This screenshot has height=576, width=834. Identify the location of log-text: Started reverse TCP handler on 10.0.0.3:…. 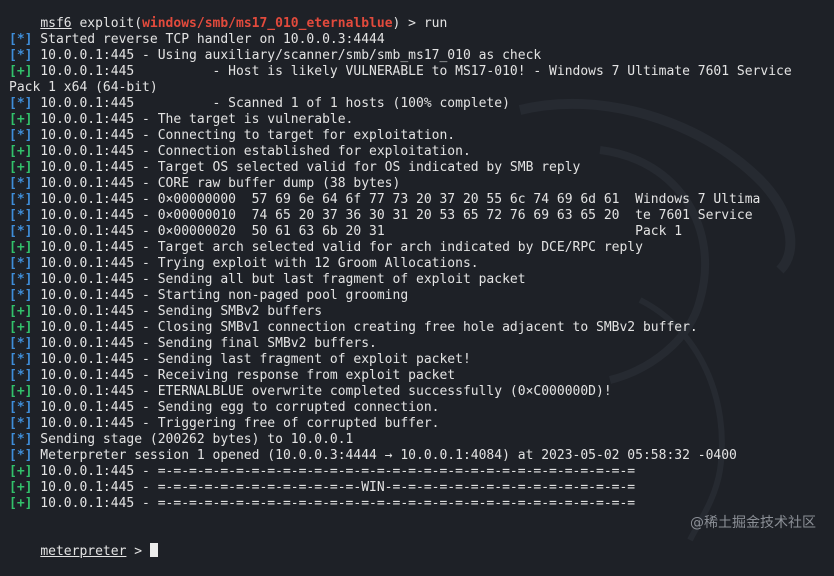
(208, 39).